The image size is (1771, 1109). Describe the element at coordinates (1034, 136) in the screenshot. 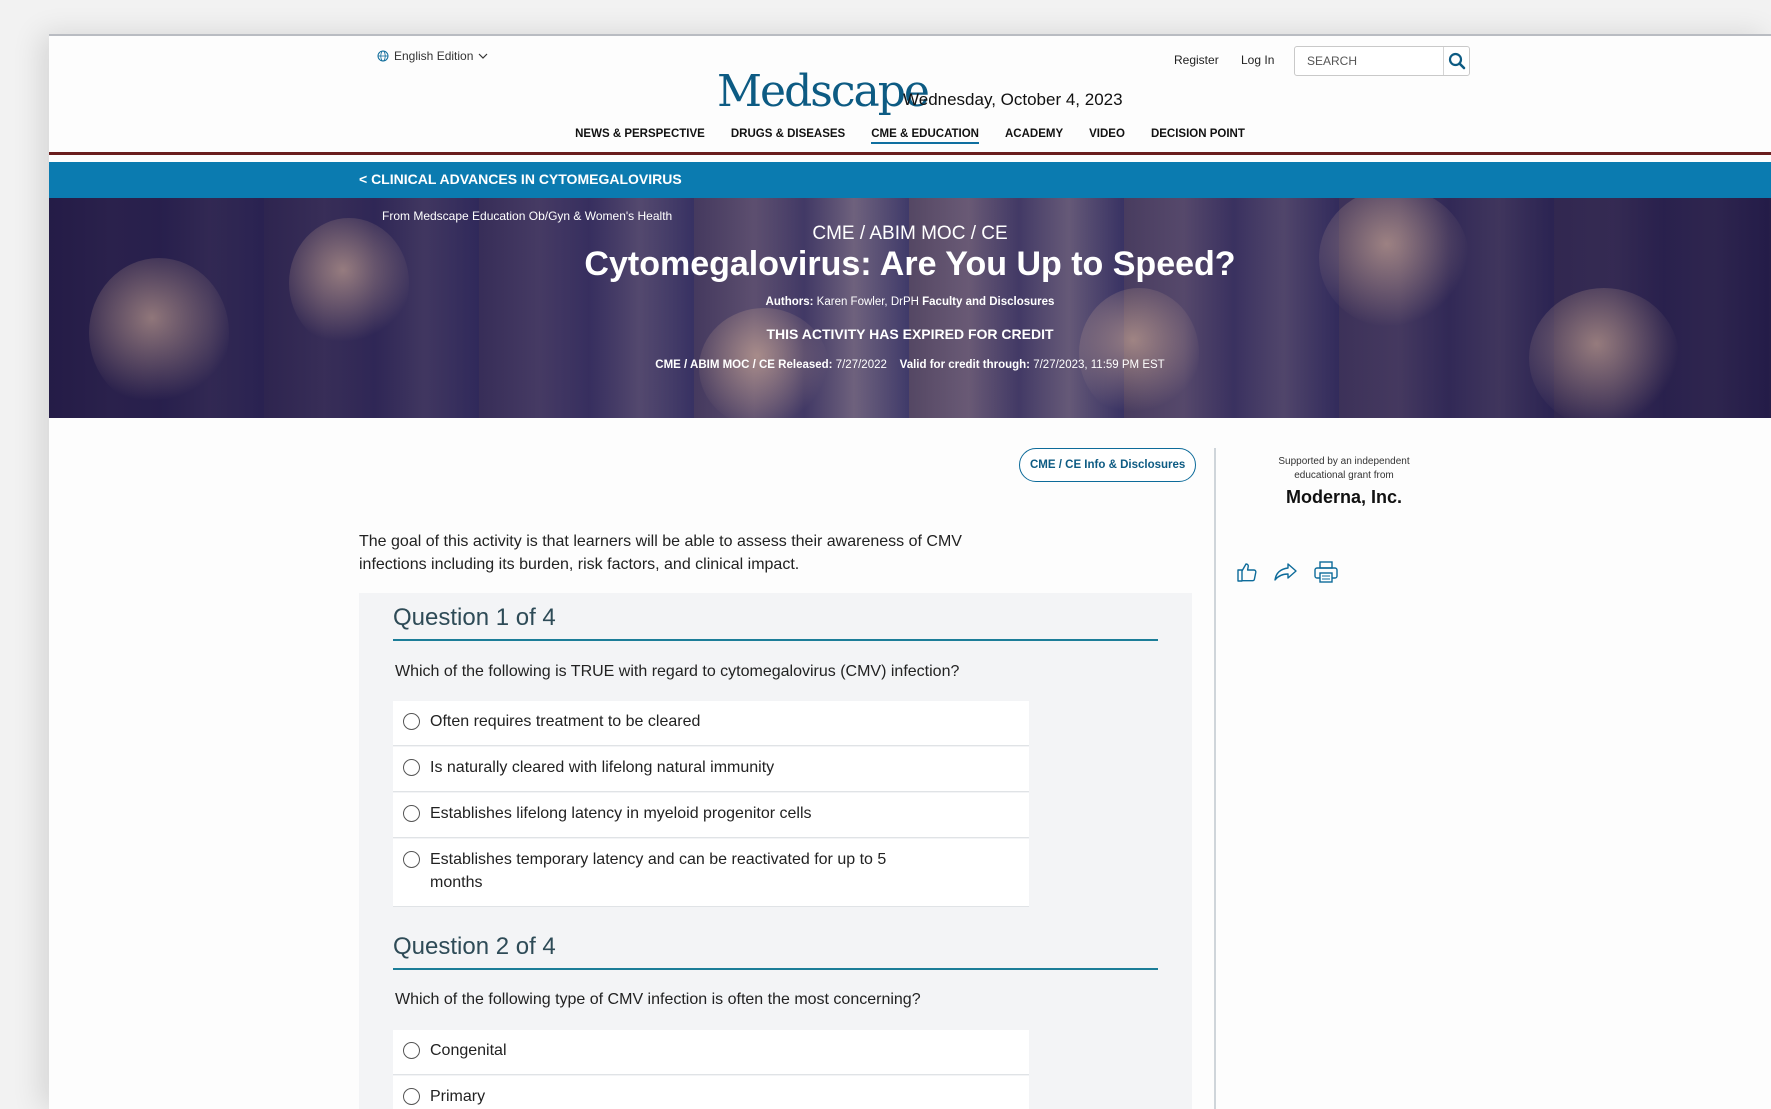

I see `nav-academy: ACADEMY` at that location.